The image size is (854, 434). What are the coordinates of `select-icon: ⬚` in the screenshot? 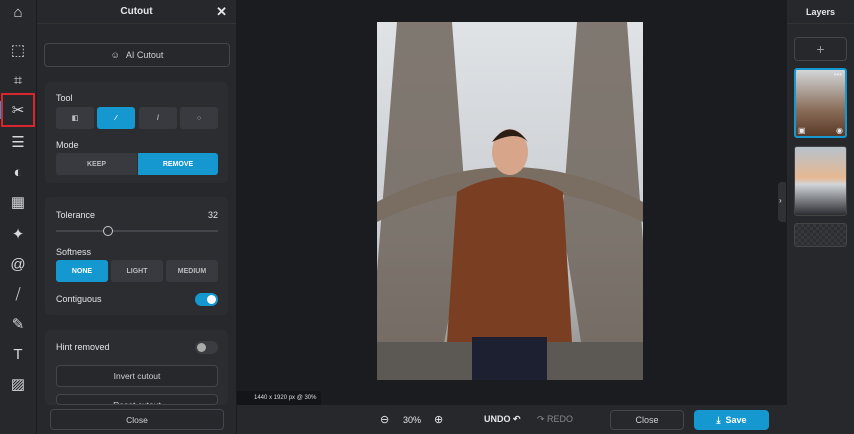 It's located at (18, 50).